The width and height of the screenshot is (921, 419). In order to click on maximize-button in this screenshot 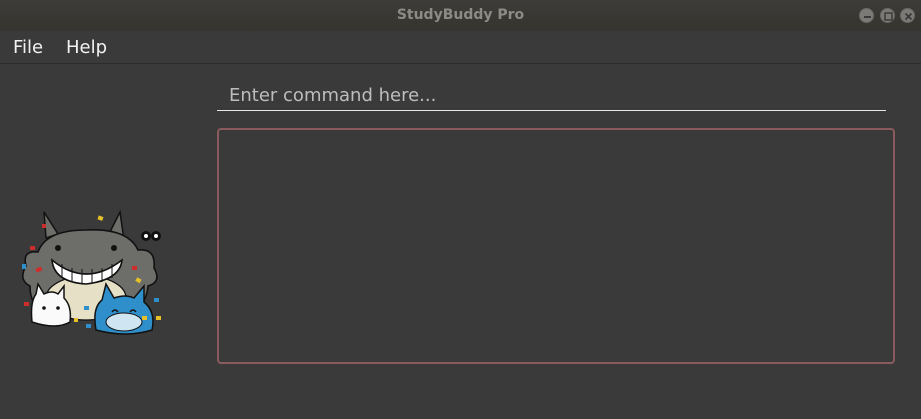, I will do `click(887, 15)`.